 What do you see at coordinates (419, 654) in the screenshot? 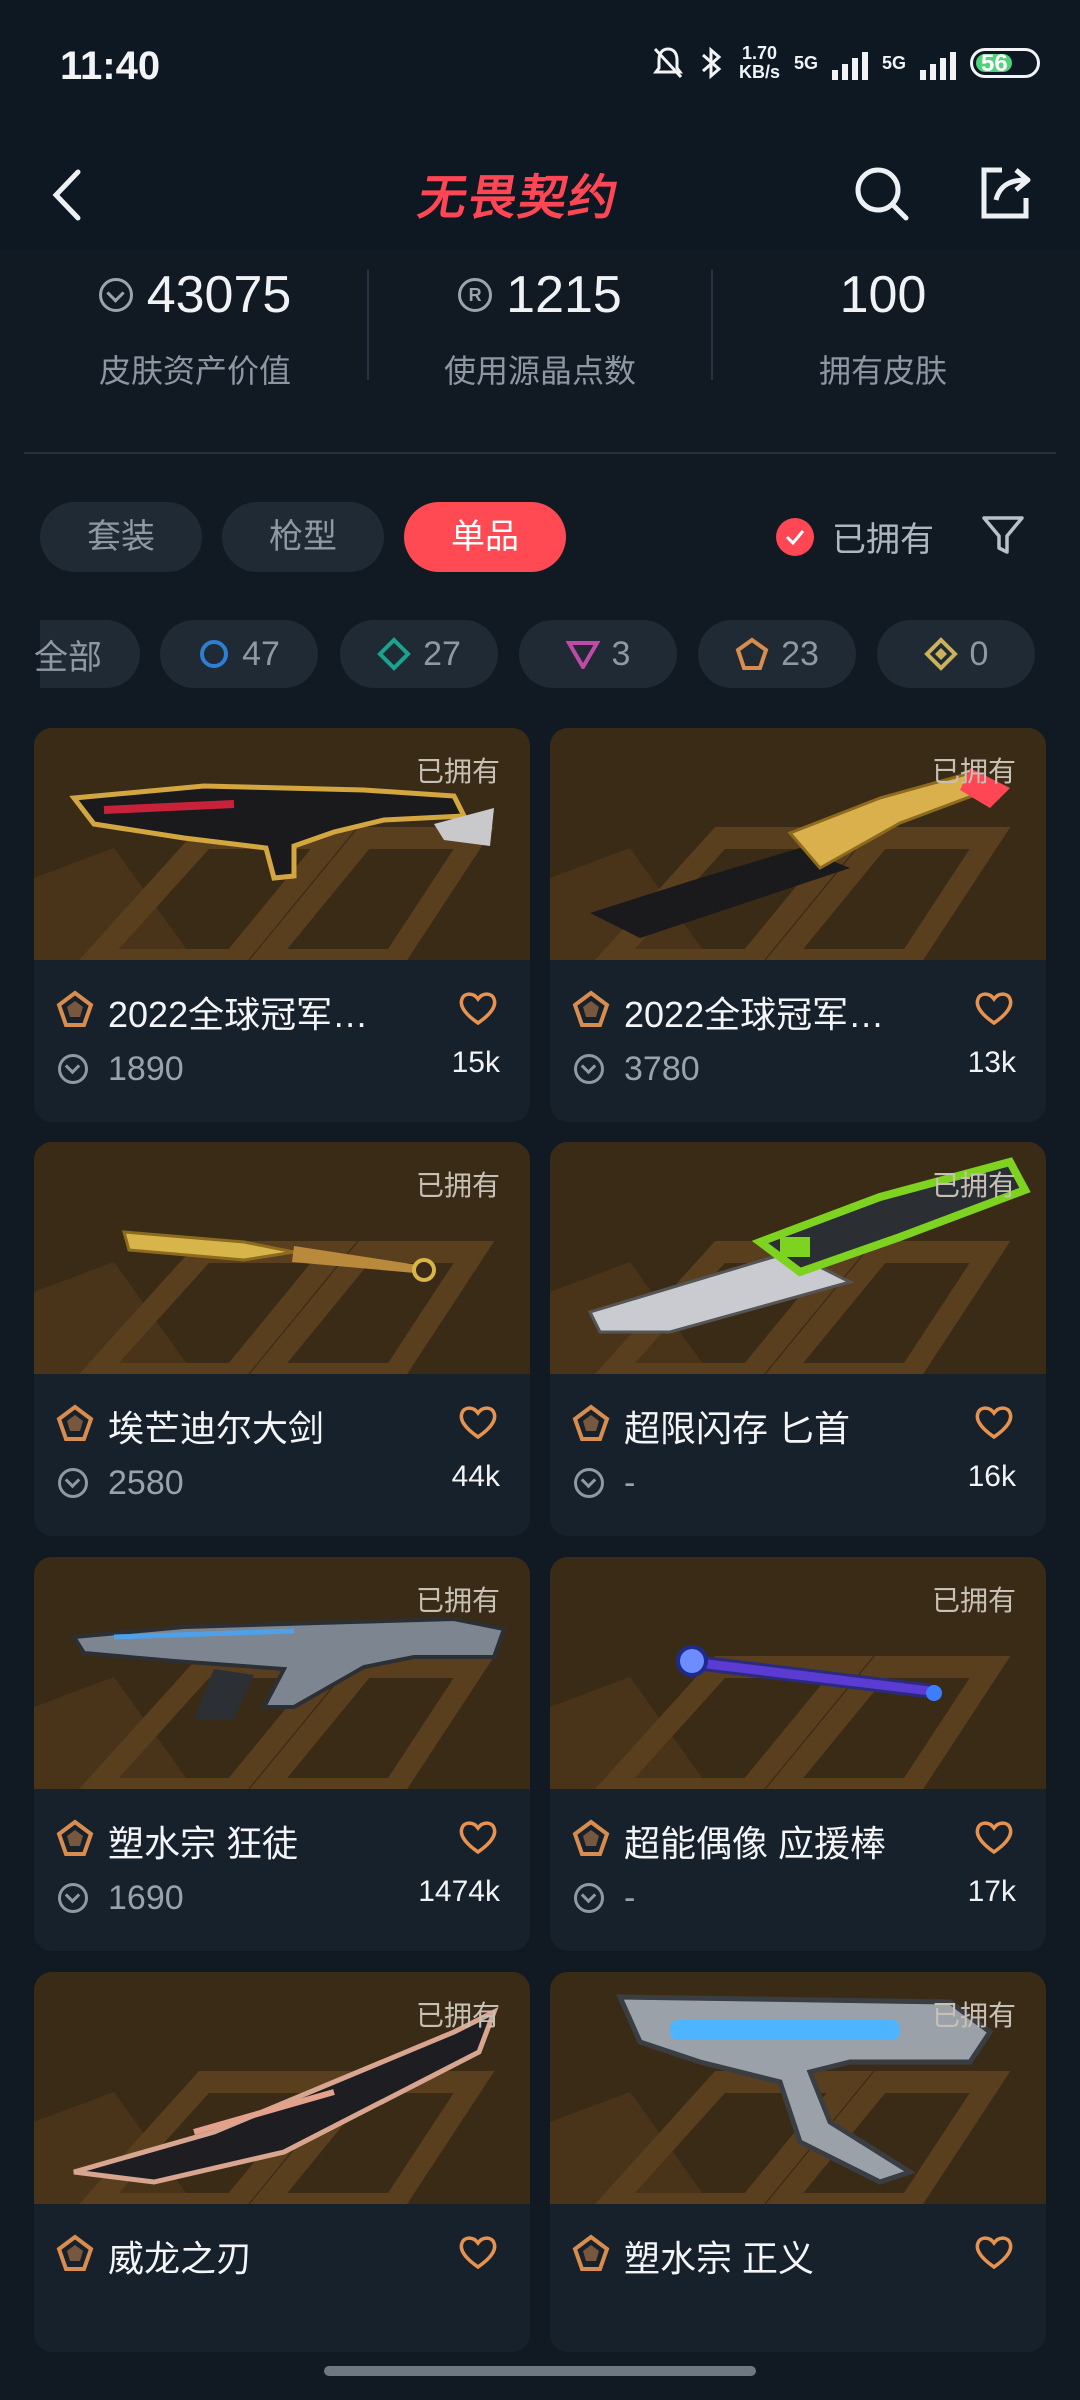
I see `tier-chip-deluxe: 27` at bounding box center [419, 654].